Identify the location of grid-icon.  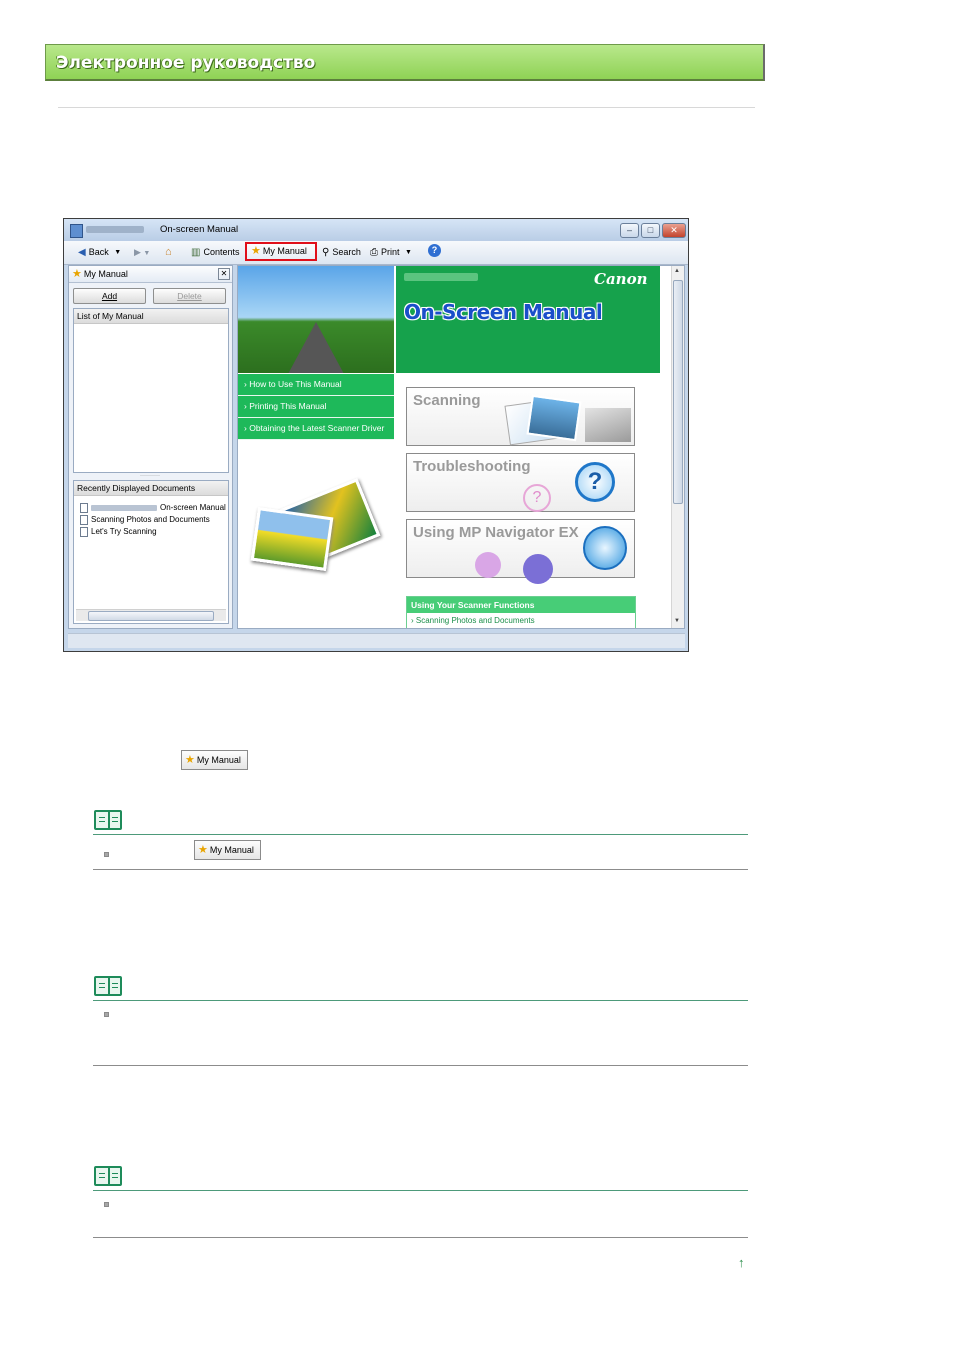
(538, 569).